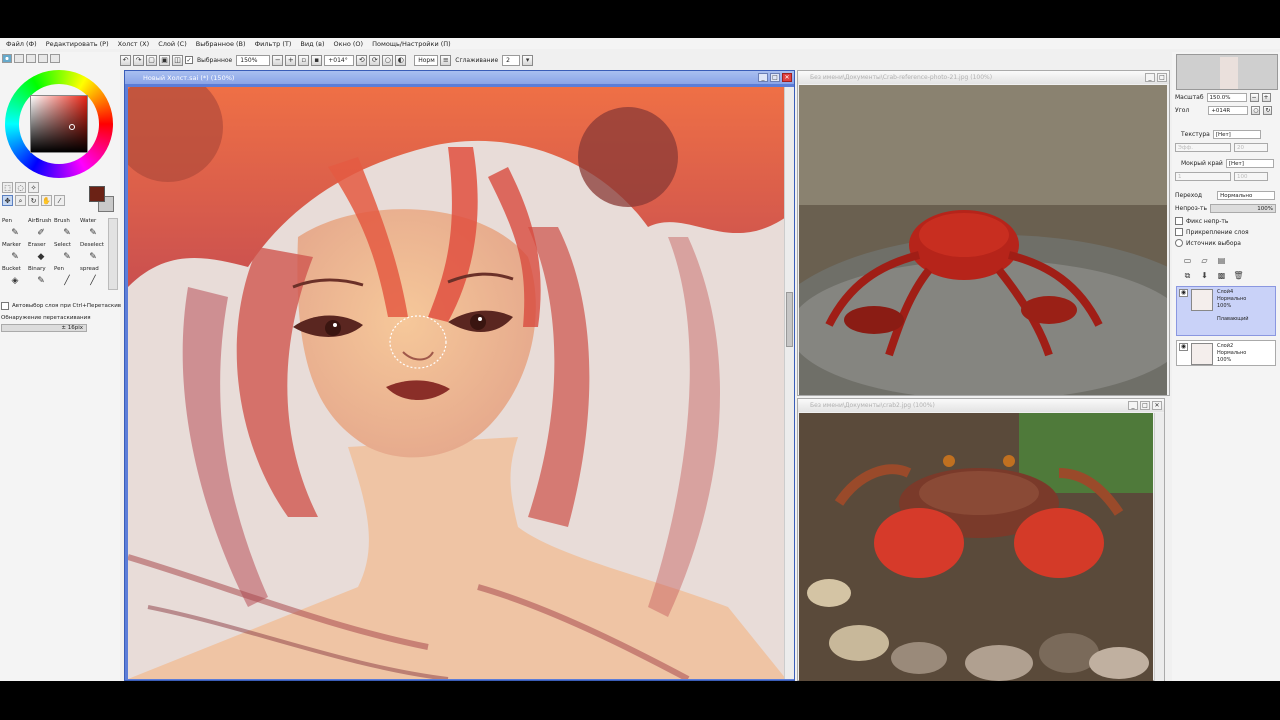 The width and height of the screenshot is (1280, 720). Describe the element at coordinates (14, 278) in the screenshot. I see `tool-bucket: Bucket ◈` at that location.